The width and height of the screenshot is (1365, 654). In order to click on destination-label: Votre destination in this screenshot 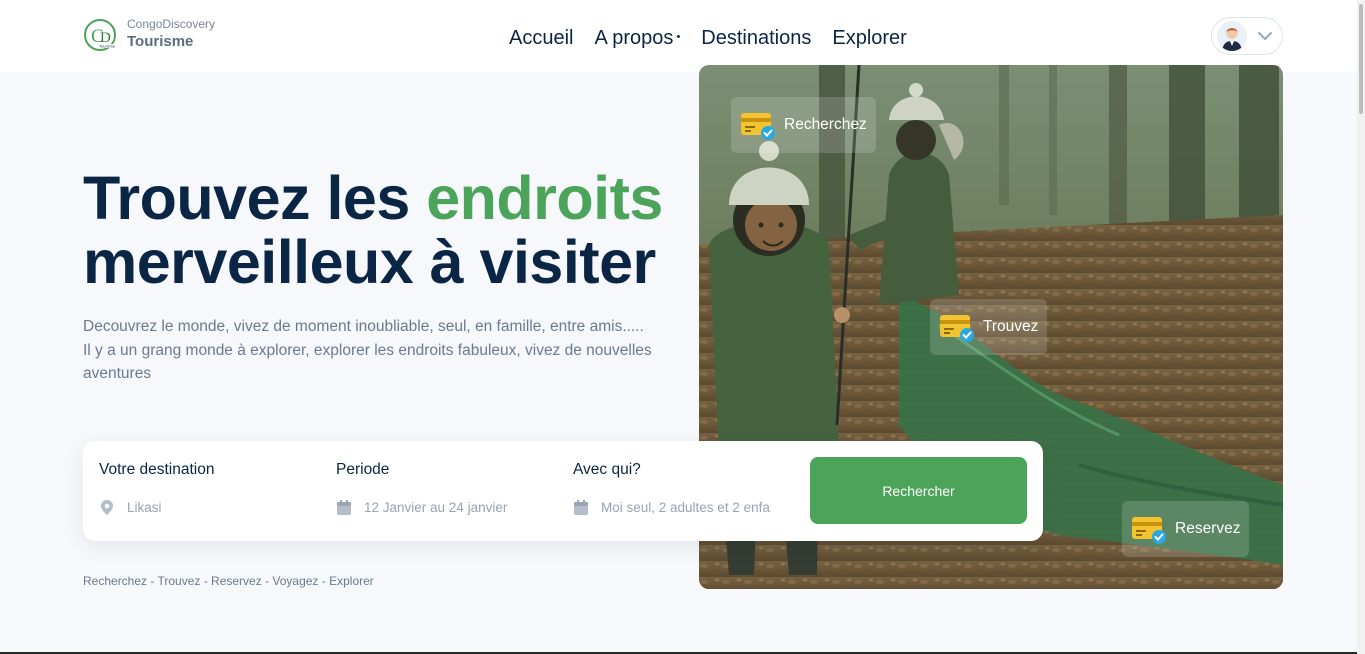, I will do `click(157, 469)`.